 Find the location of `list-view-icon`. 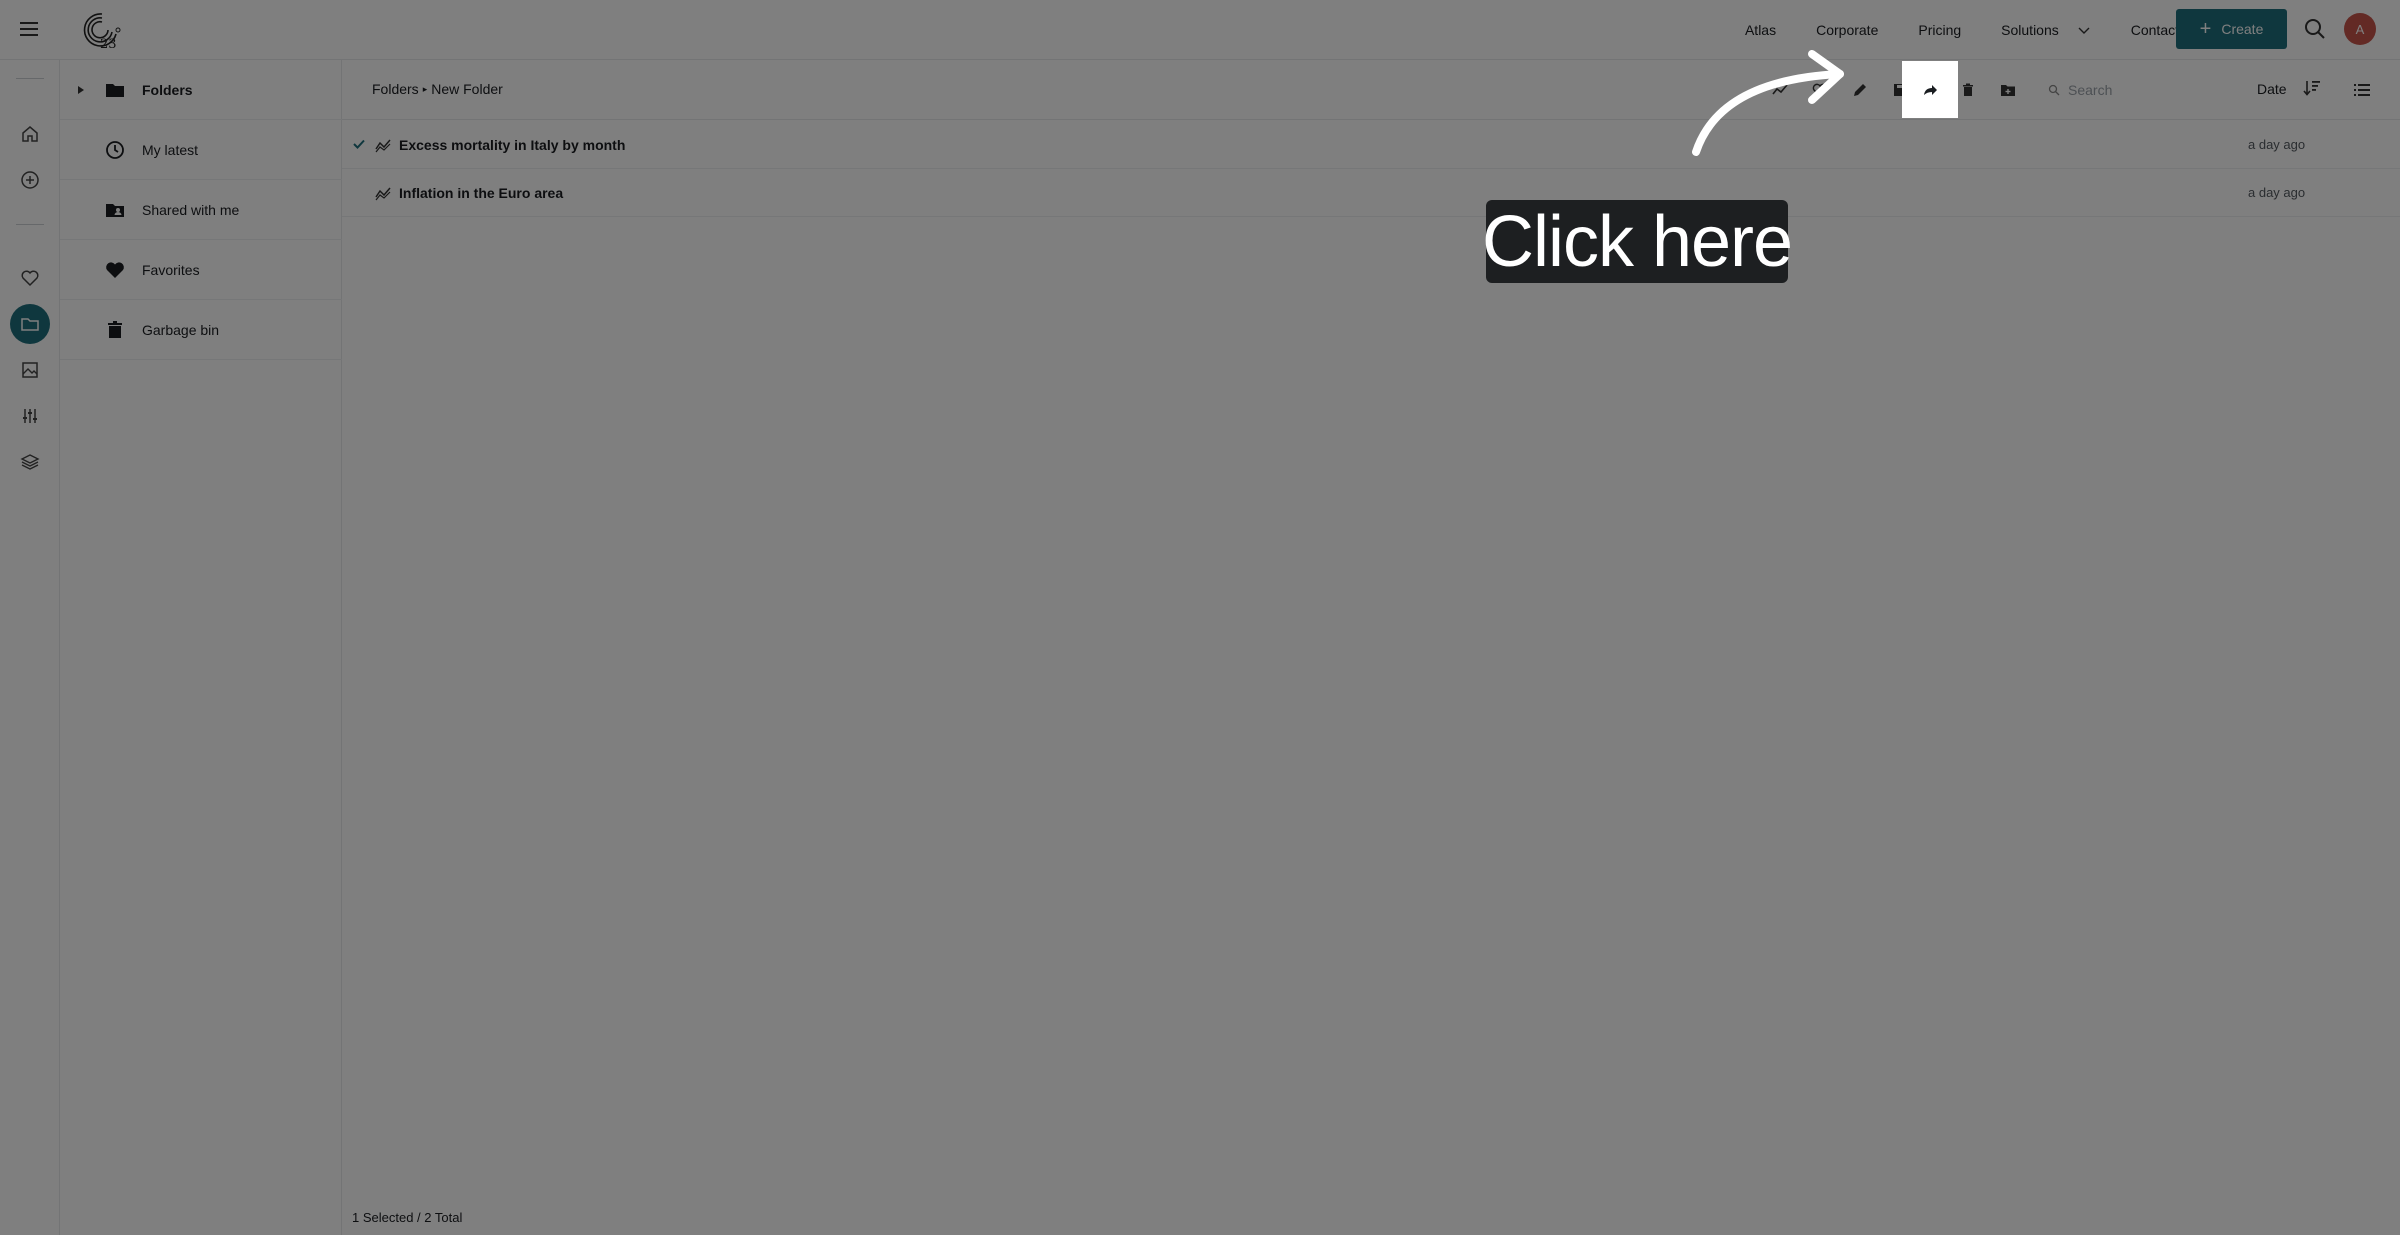

list-view-icon is located at coordinates (2362, 90).